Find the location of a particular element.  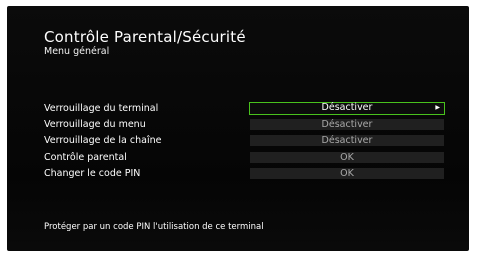

page-title: Contrôle Parental/Sécurité is located at coordinates (145, 37).